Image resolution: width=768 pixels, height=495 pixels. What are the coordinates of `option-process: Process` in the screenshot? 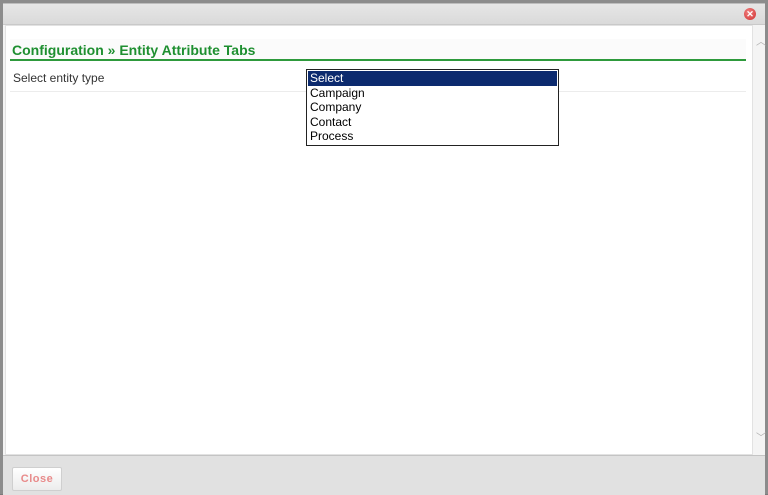 It's located at (432, 136).